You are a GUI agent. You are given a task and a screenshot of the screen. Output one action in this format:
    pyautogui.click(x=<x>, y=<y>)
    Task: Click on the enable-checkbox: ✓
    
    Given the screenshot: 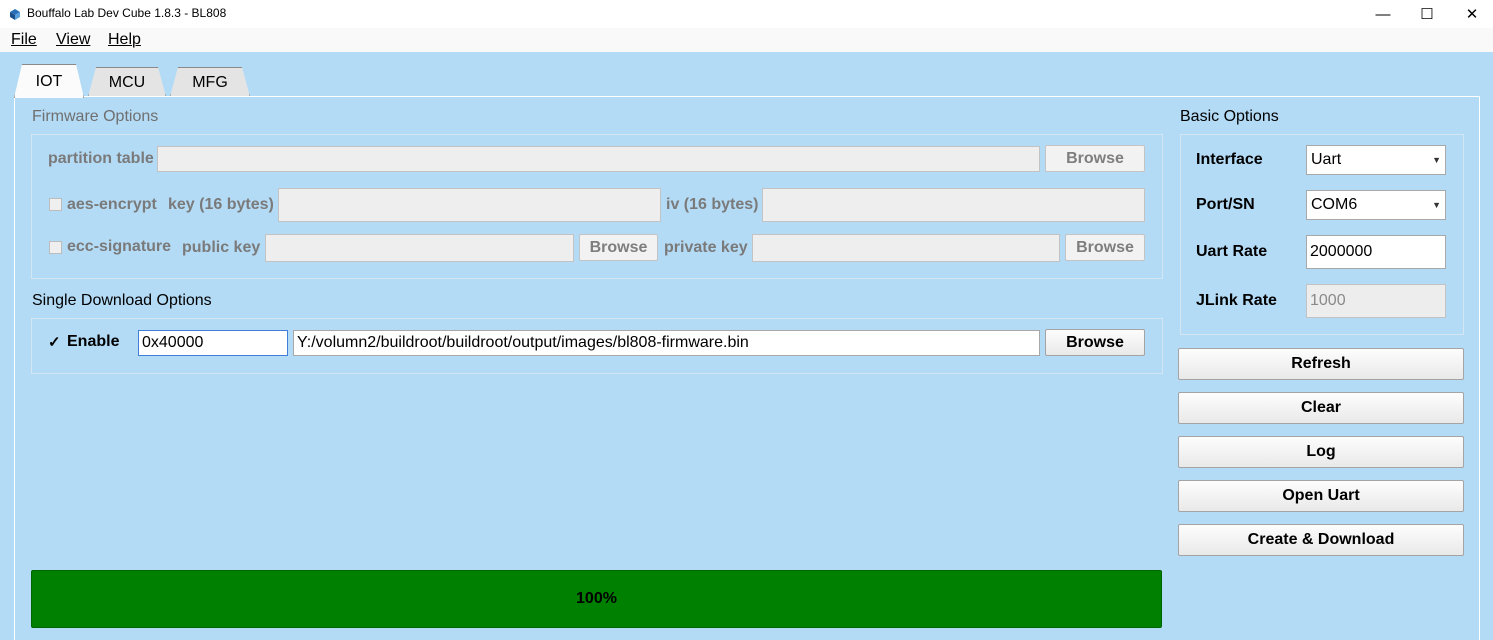 What is the action you would take?
    pyautogui.click(x=54, y=342)
    